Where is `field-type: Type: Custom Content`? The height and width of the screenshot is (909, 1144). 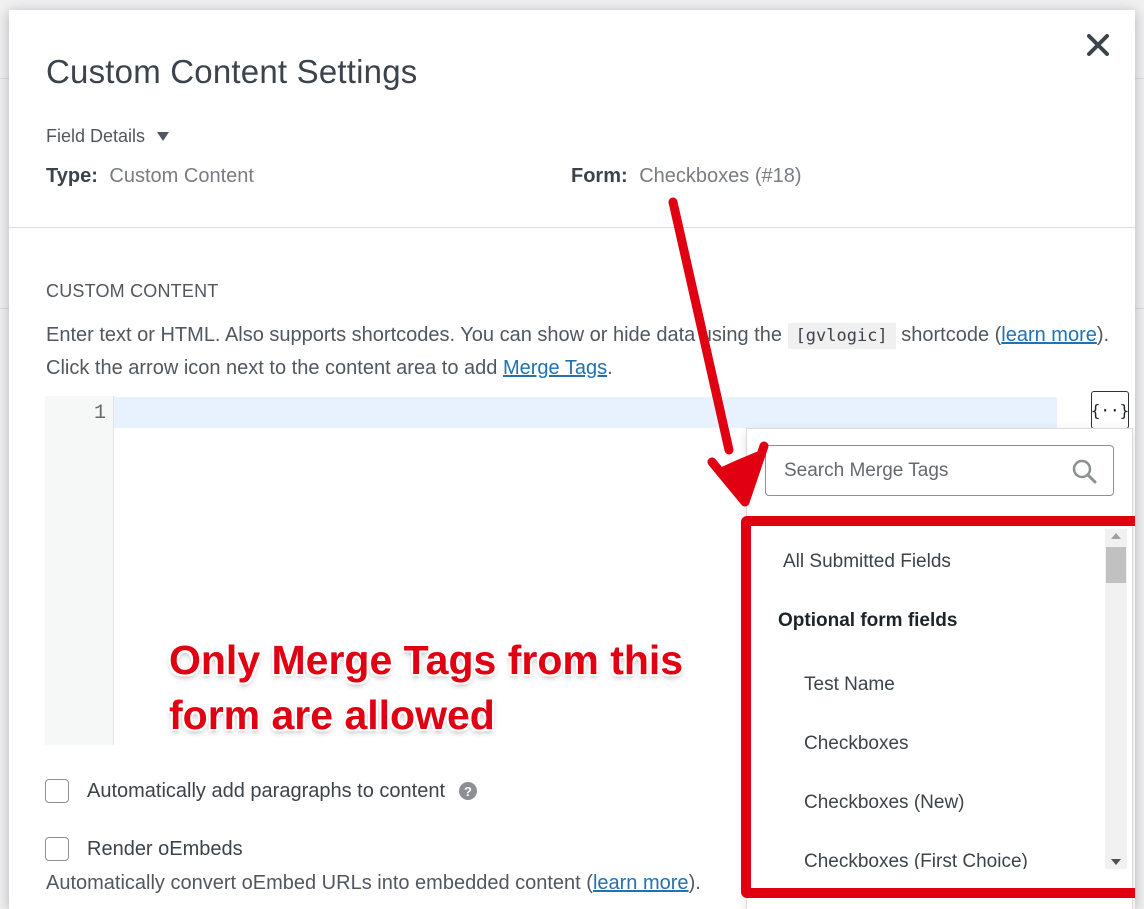
field-type: Type: Custom Content is located at coordinates (150, 176).